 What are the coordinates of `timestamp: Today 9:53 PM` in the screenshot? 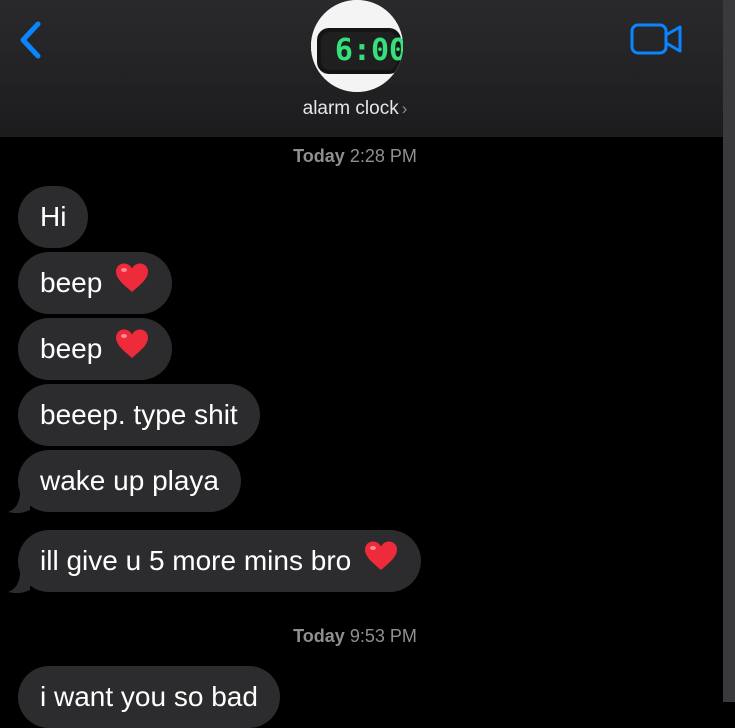 It's located at (355, 636).